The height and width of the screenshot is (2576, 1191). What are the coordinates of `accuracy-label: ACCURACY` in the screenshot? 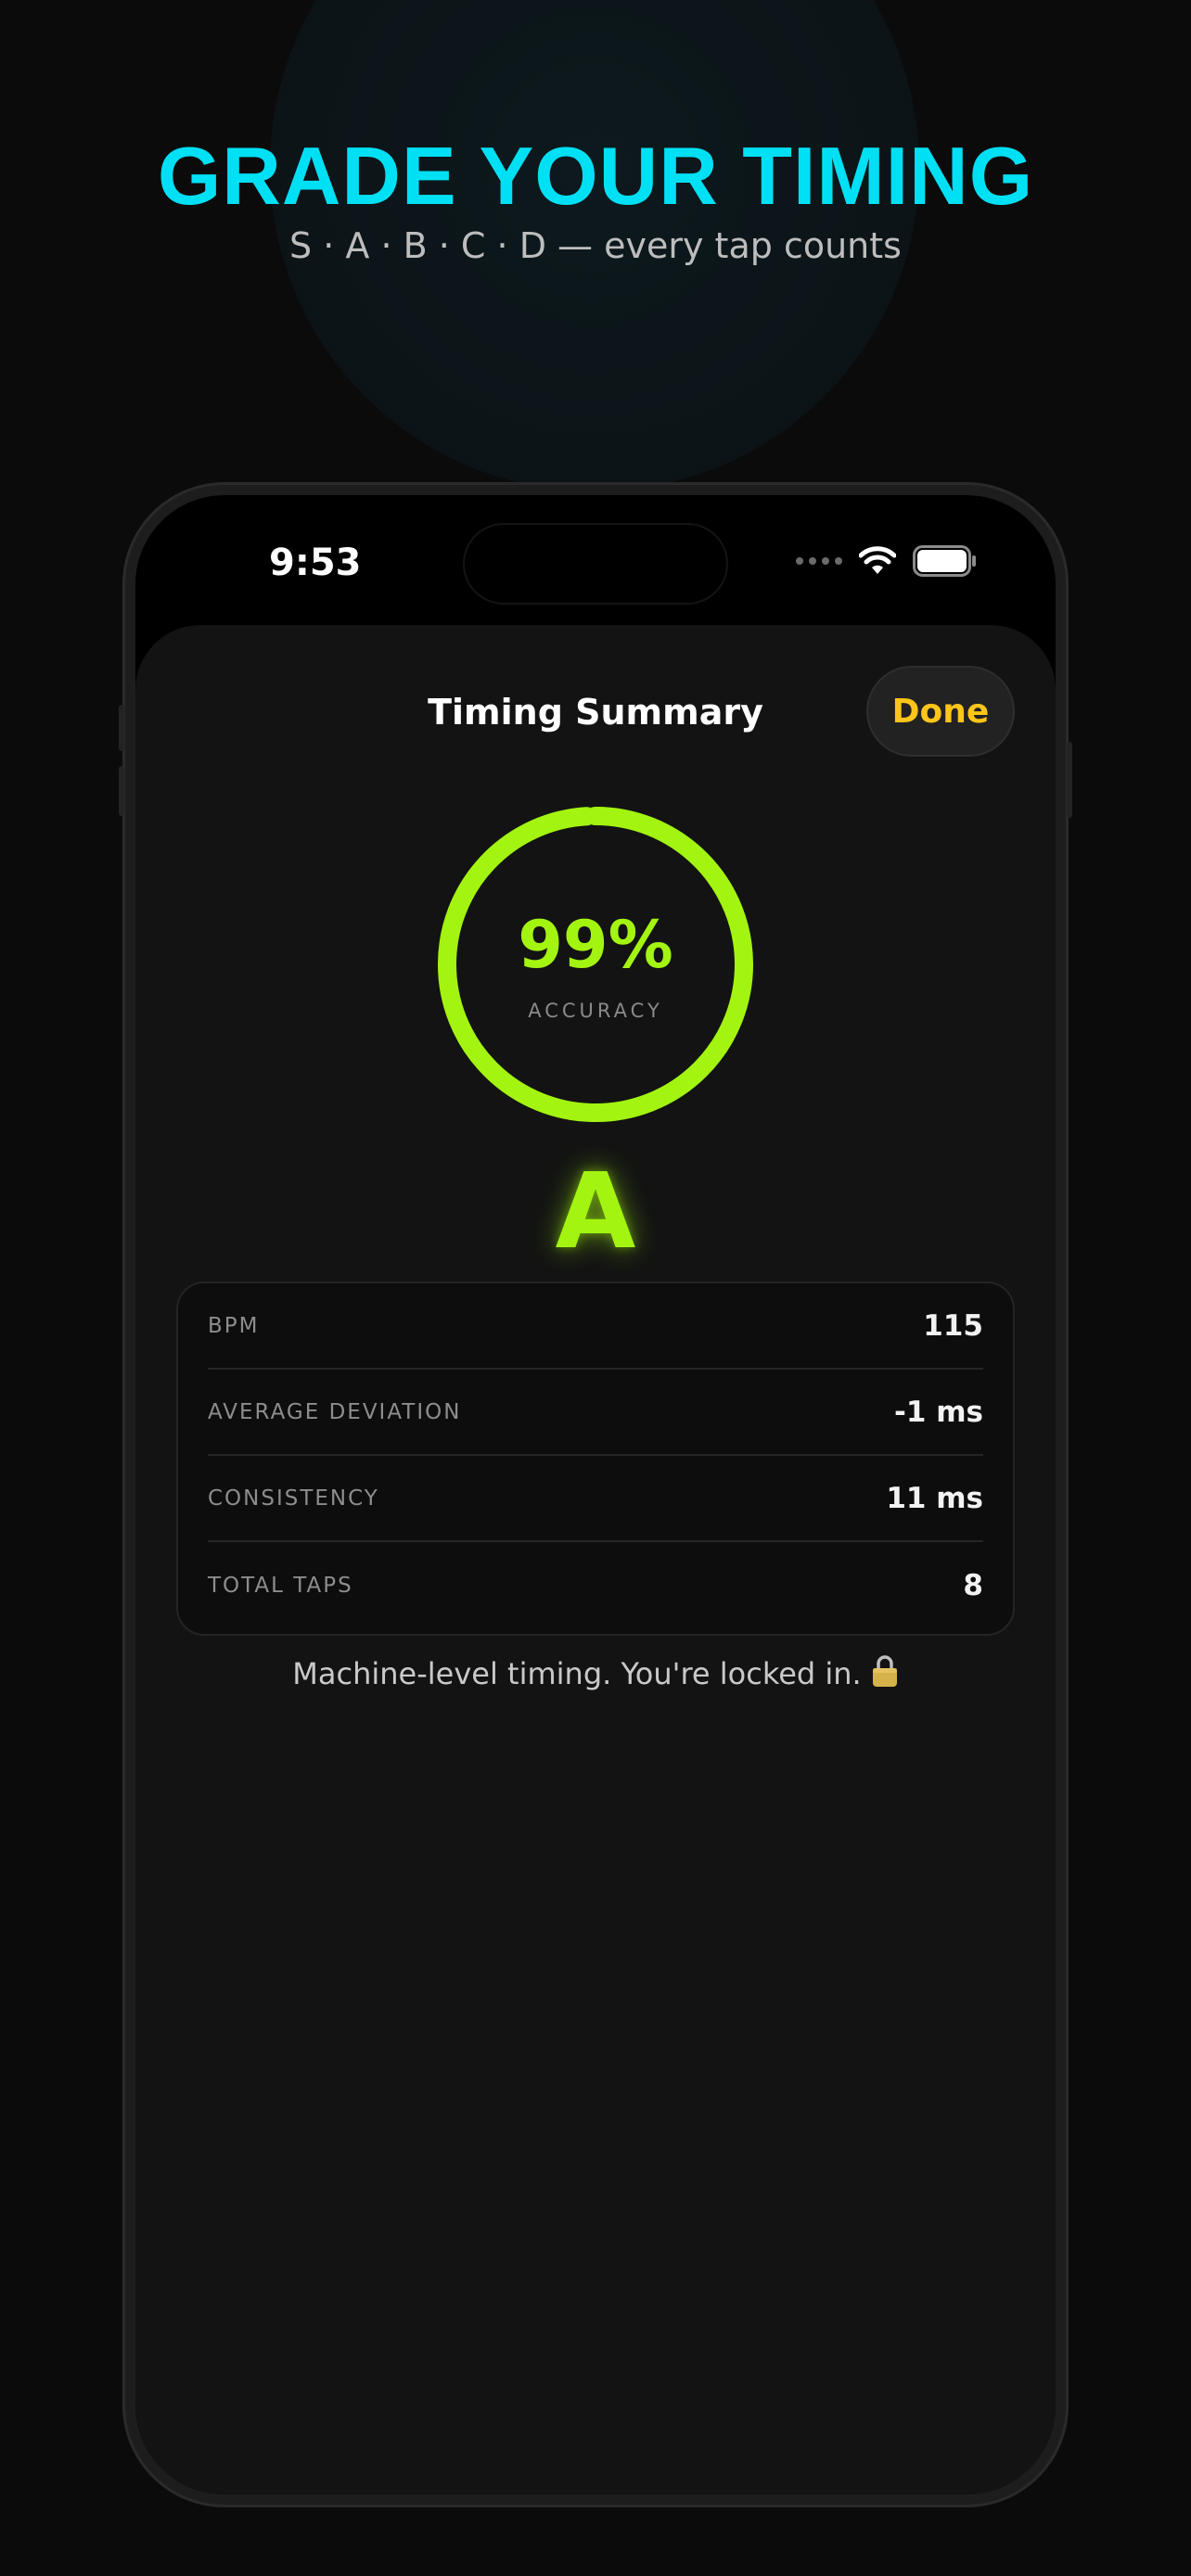 It's located at (595, 1011).